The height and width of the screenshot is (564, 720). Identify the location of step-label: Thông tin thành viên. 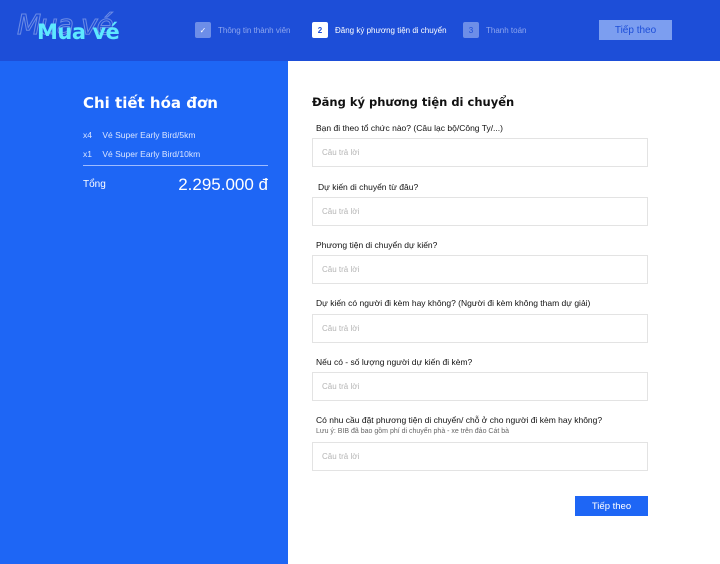
(254, 30).